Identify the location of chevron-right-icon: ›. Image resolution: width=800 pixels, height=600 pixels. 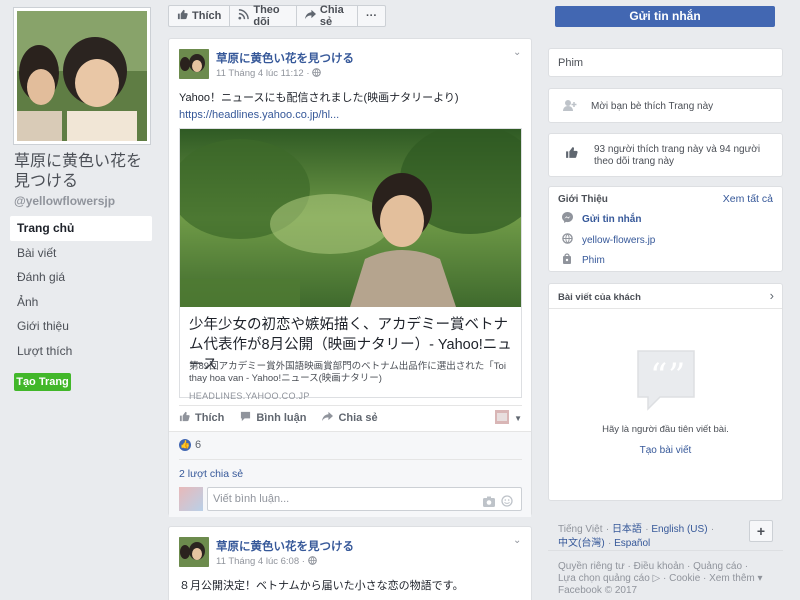
(772, 295).